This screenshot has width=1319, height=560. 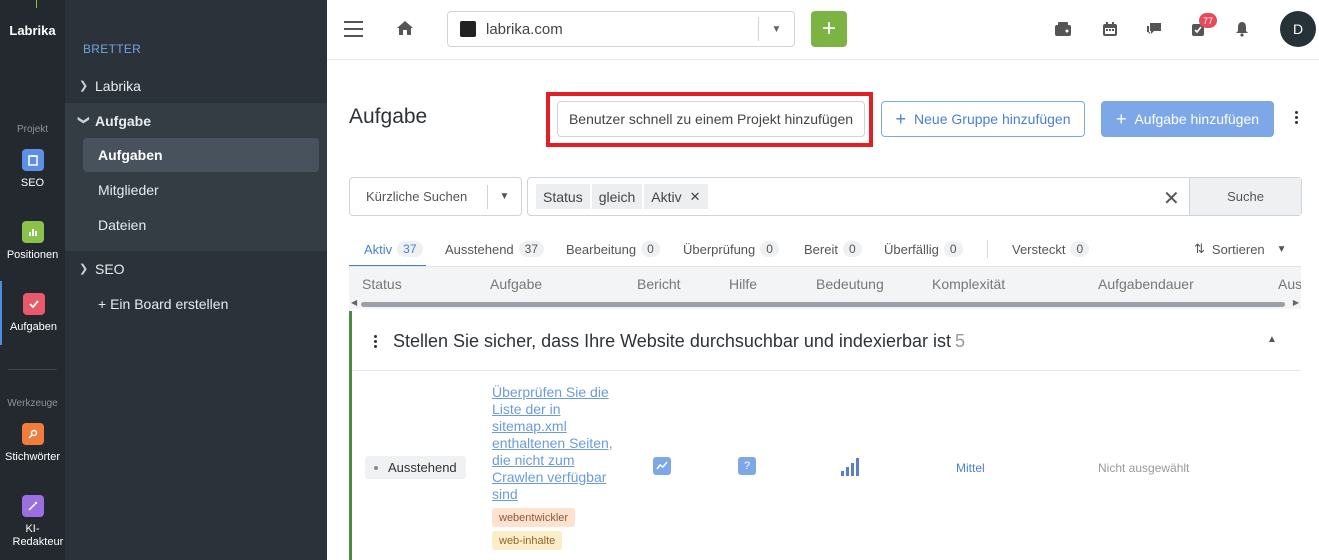 I want to click on wallet-icon, so click(x=1063, y=29).